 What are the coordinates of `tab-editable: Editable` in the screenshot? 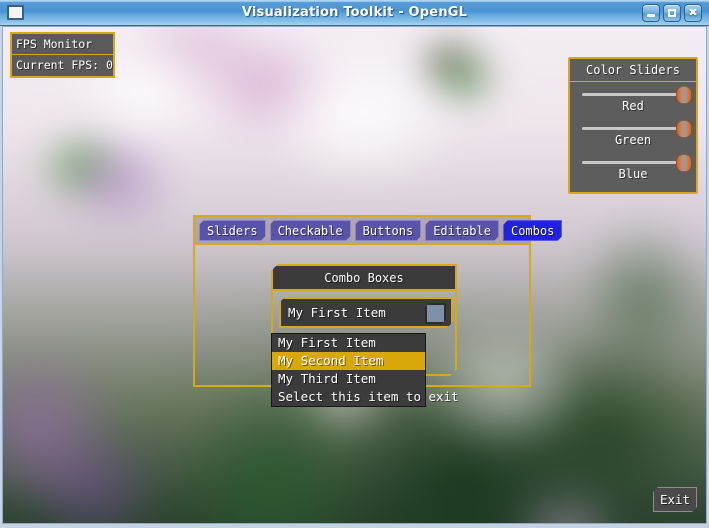 It's located at (462, 230).